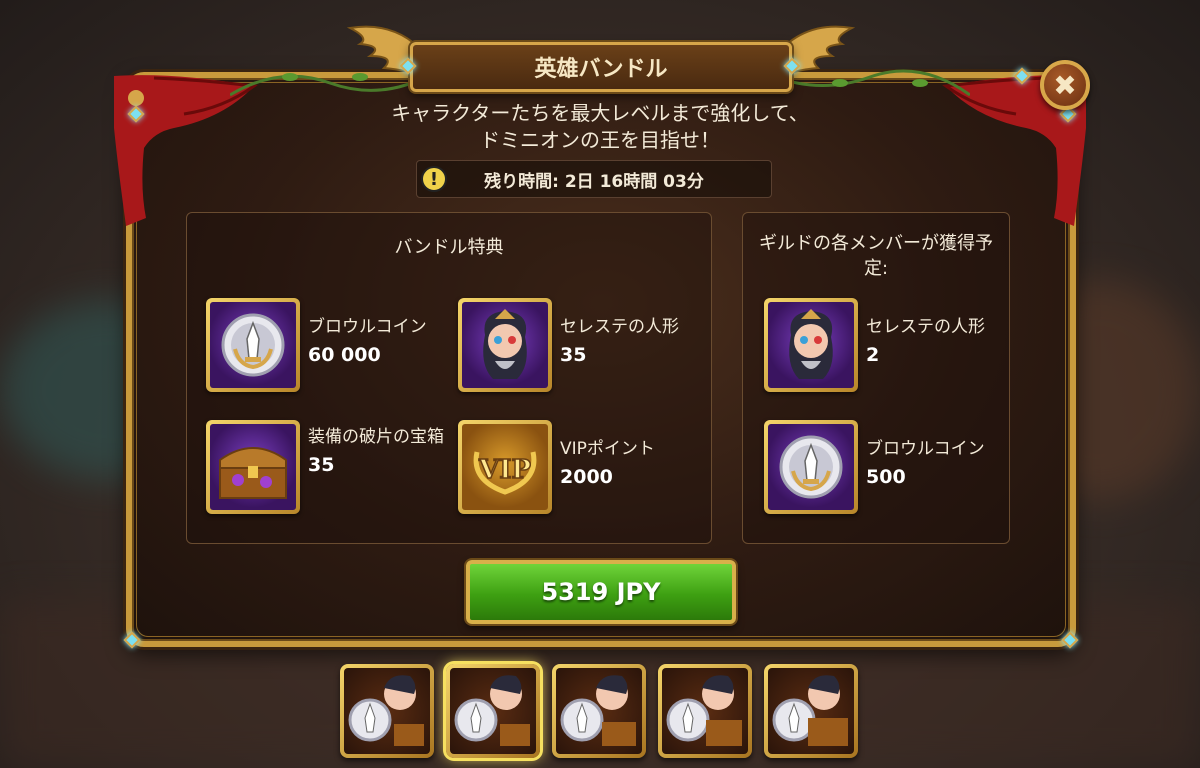 The image size is (1200, 768). What do you see at coordinates (594, 181) in the screenshot?
I see `timer-text: 残り時間: 2日 16時間 03分` at bounding box center [594, 181].